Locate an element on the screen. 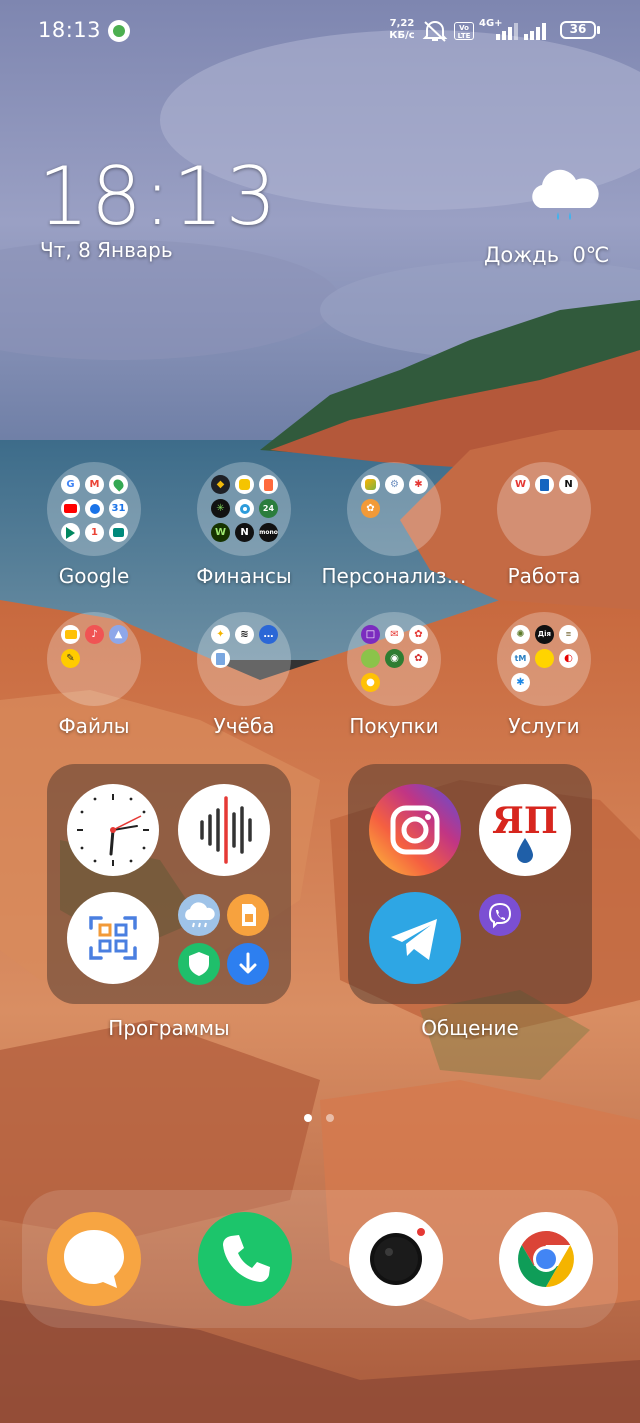  play-store-icon is located at coordinates (70, 532).